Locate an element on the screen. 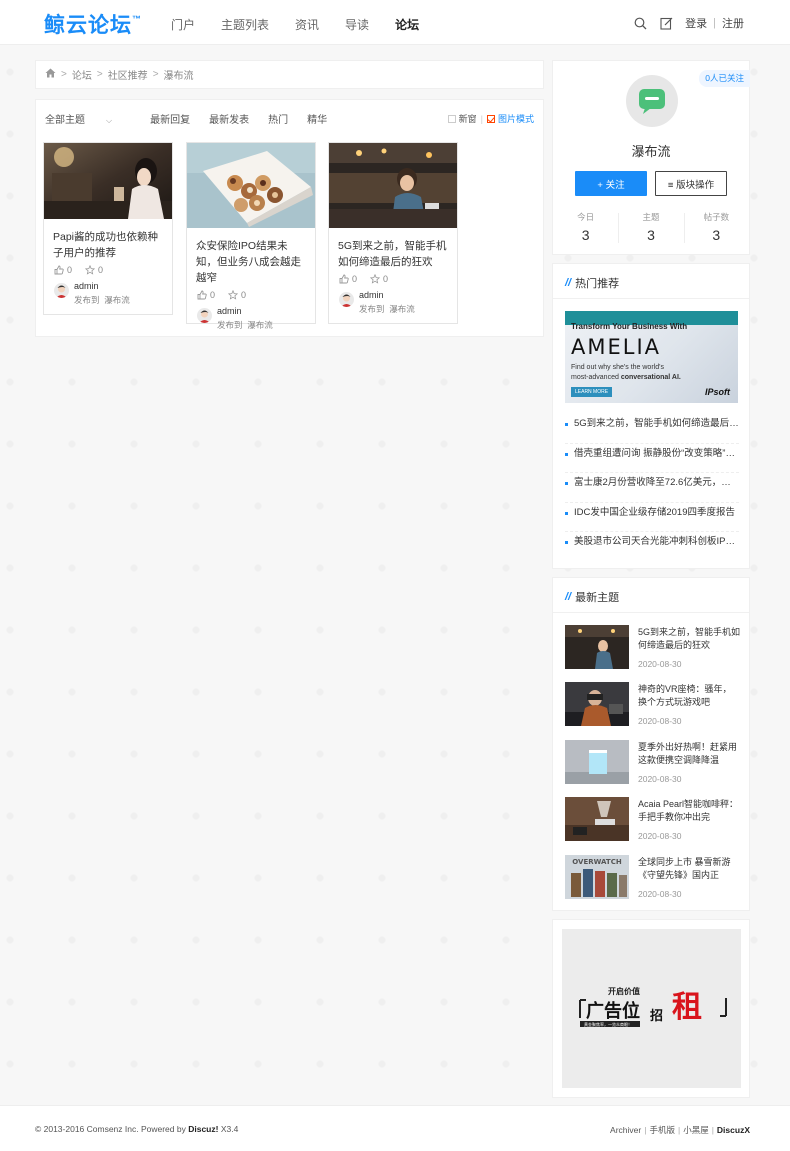  search-icon is located at coordinates (640, 23).